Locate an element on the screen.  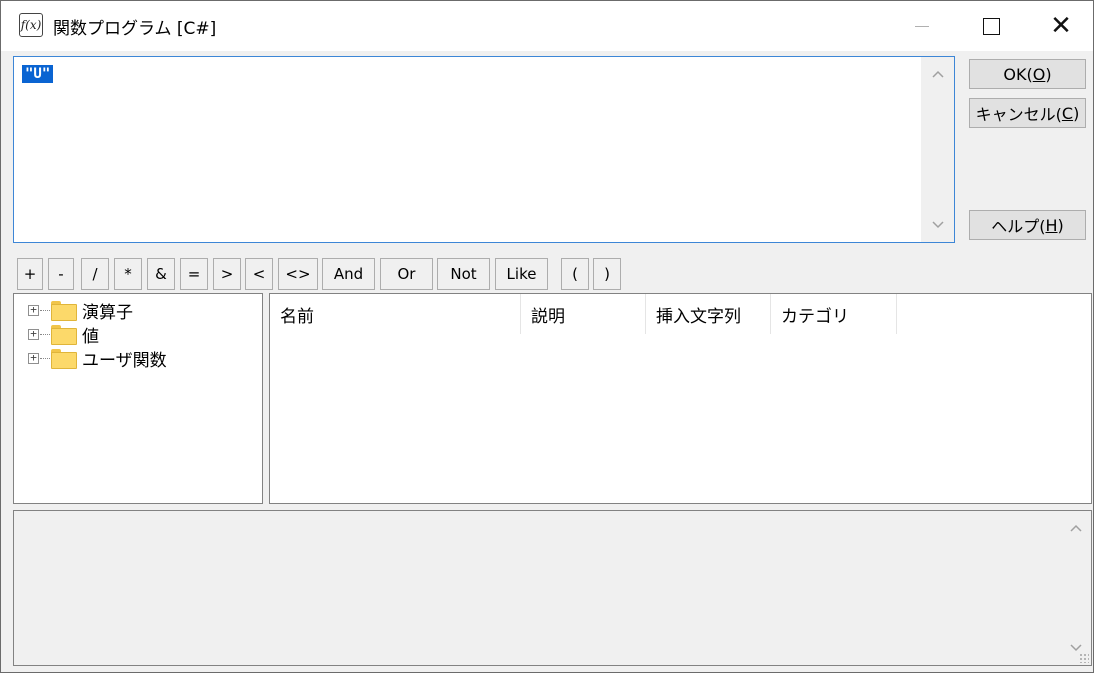
help-suffix: ) is located at coordinates (1060, 225).